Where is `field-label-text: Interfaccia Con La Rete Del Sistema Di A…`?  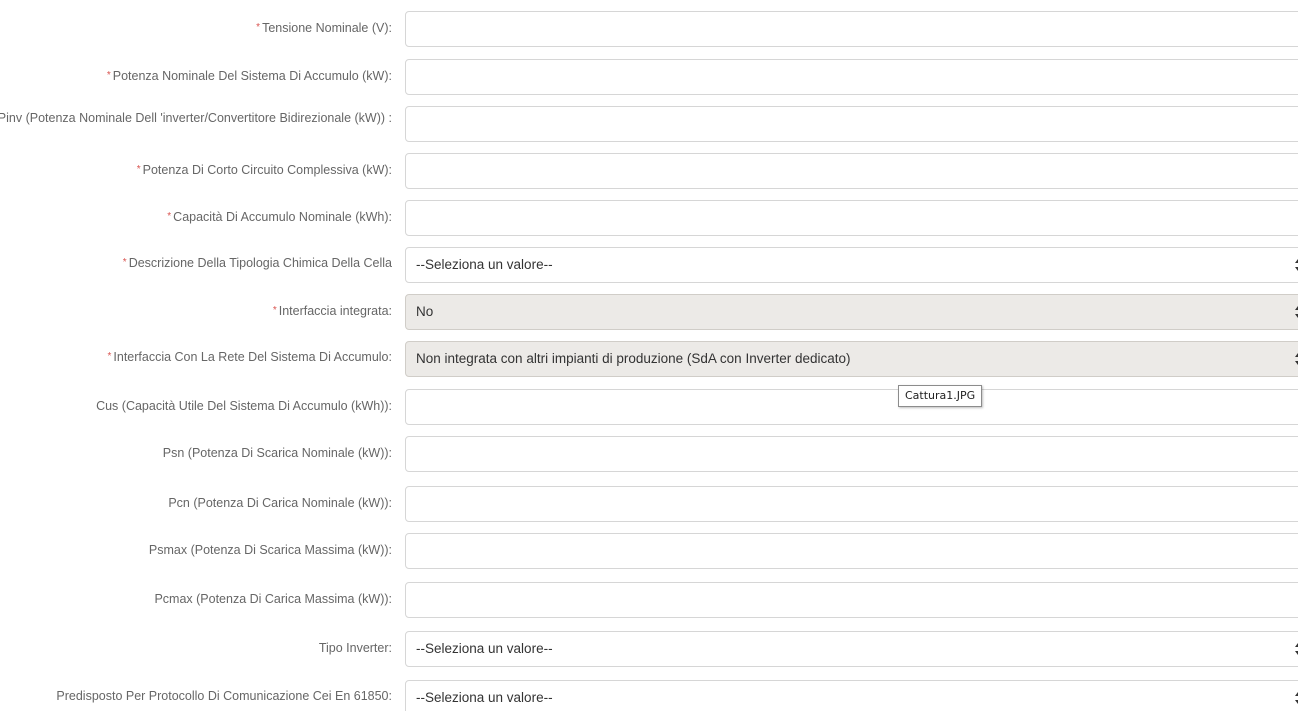
field-label-text: Interfaccia Con La Rete Del Sistema Di A… is located at coordinates (252, 357).